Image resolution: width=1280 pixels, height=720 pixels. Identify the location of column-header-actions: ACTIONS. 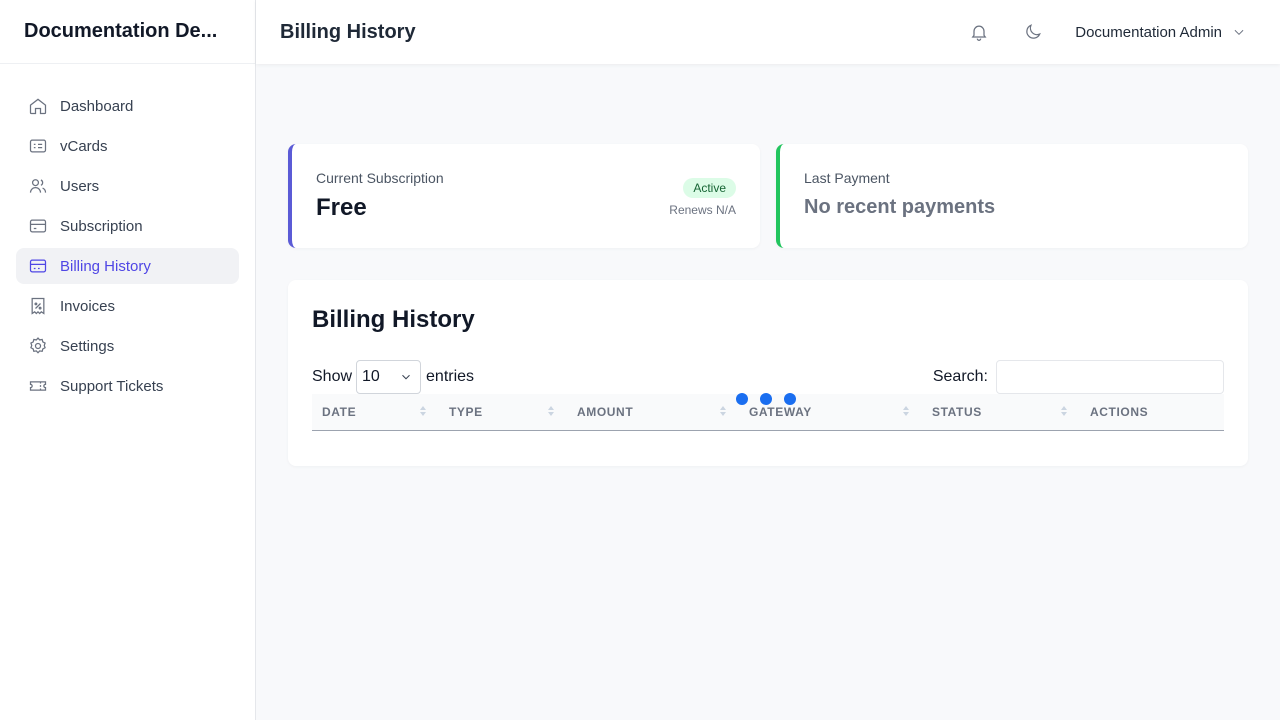
(1119, 412).